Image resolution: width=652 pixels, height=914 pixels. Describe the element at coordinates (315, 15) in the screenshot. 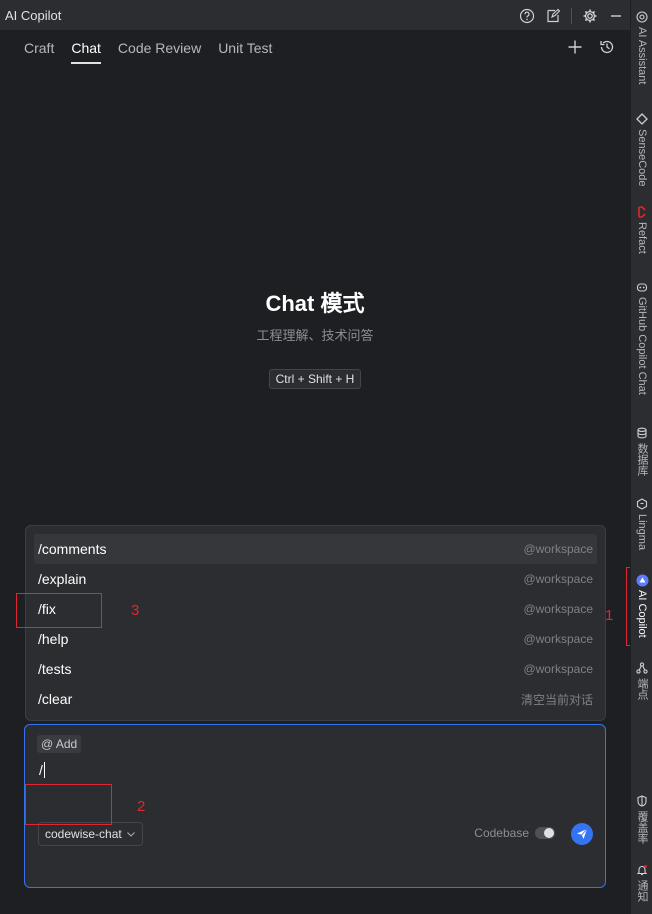

I see `title-bar: AI Copilot` at that location.